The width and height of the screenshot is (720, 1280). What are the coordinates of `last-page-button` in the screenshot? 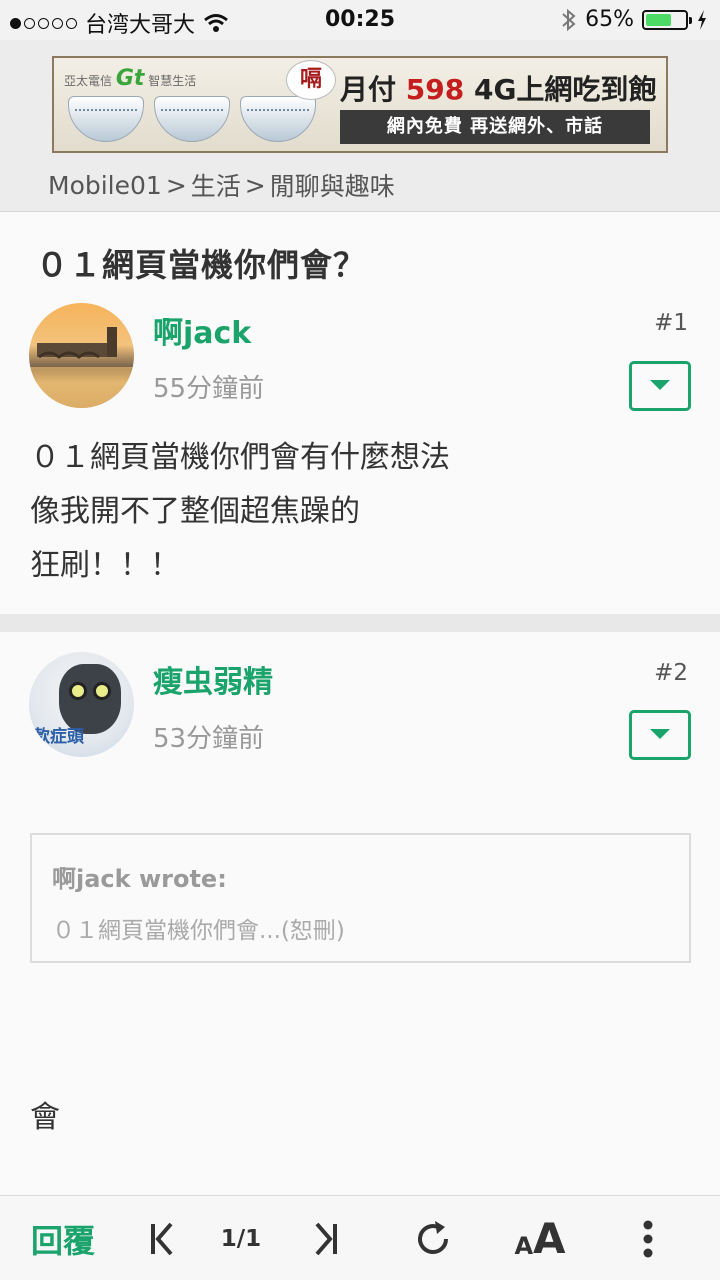 It's located at (326, 1238).